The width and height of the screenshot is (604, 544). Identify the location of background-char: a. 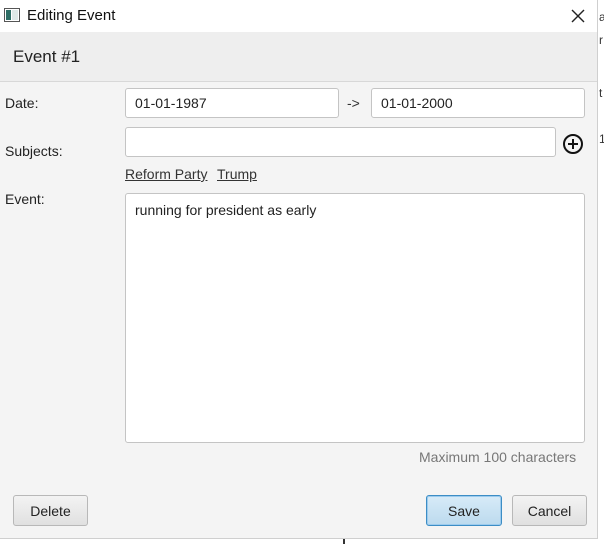
(601, 17).